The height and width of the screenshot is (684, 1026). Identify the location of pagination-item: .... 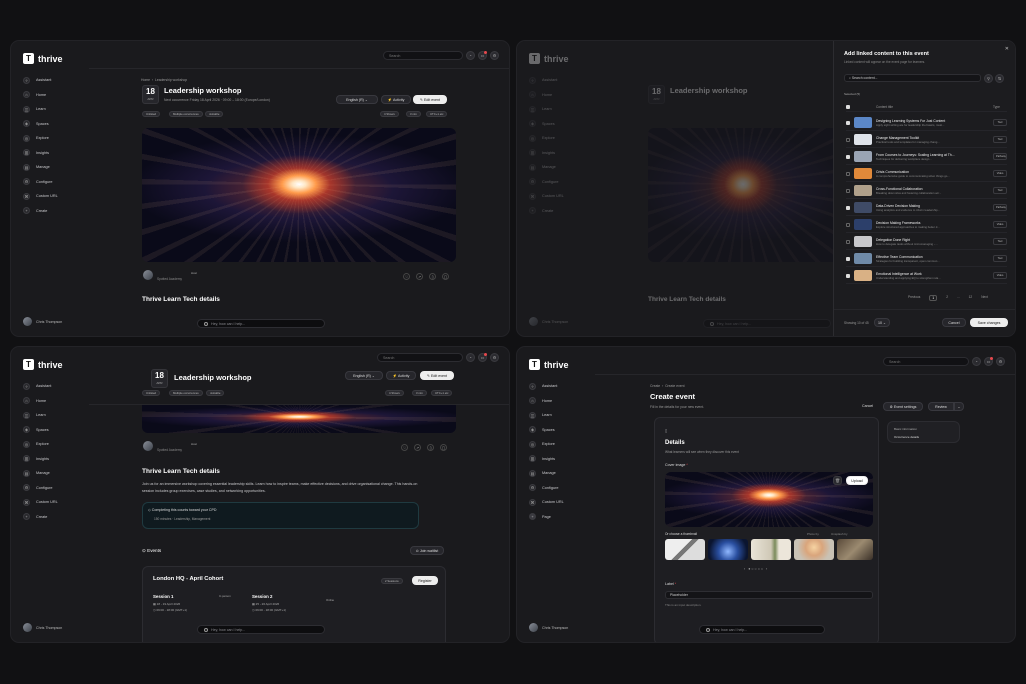
(958, 298).